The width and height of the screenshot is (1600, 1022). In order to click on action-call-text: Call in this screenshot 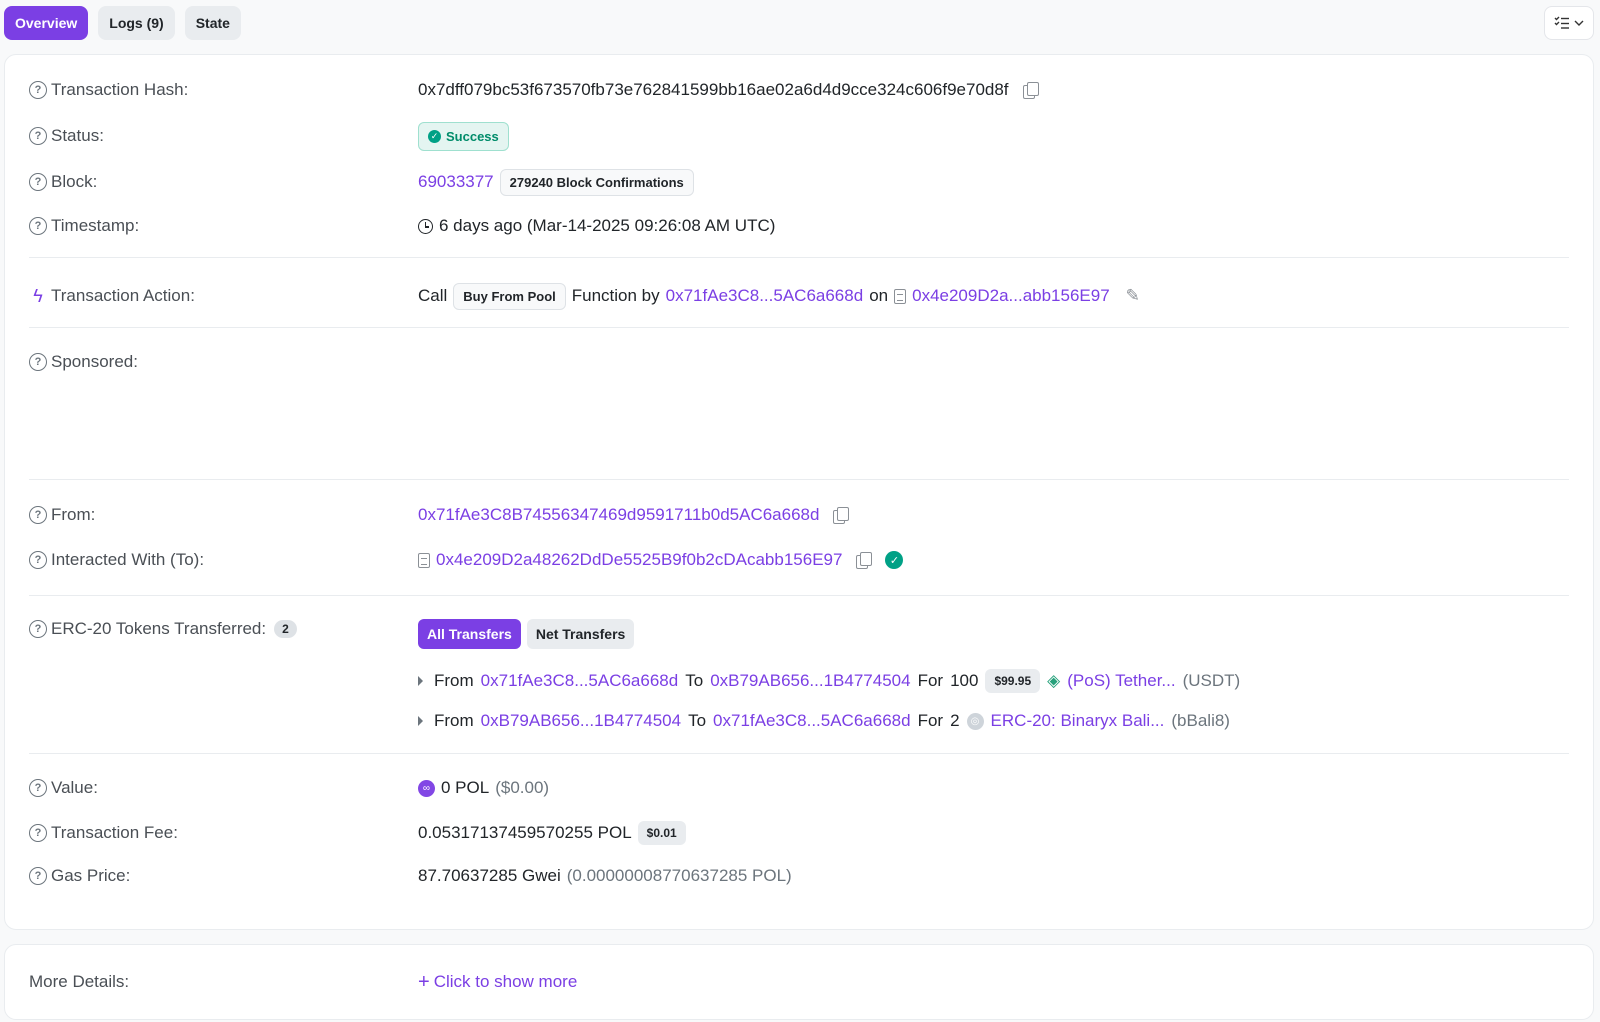, I will do `click(433, 295)`.